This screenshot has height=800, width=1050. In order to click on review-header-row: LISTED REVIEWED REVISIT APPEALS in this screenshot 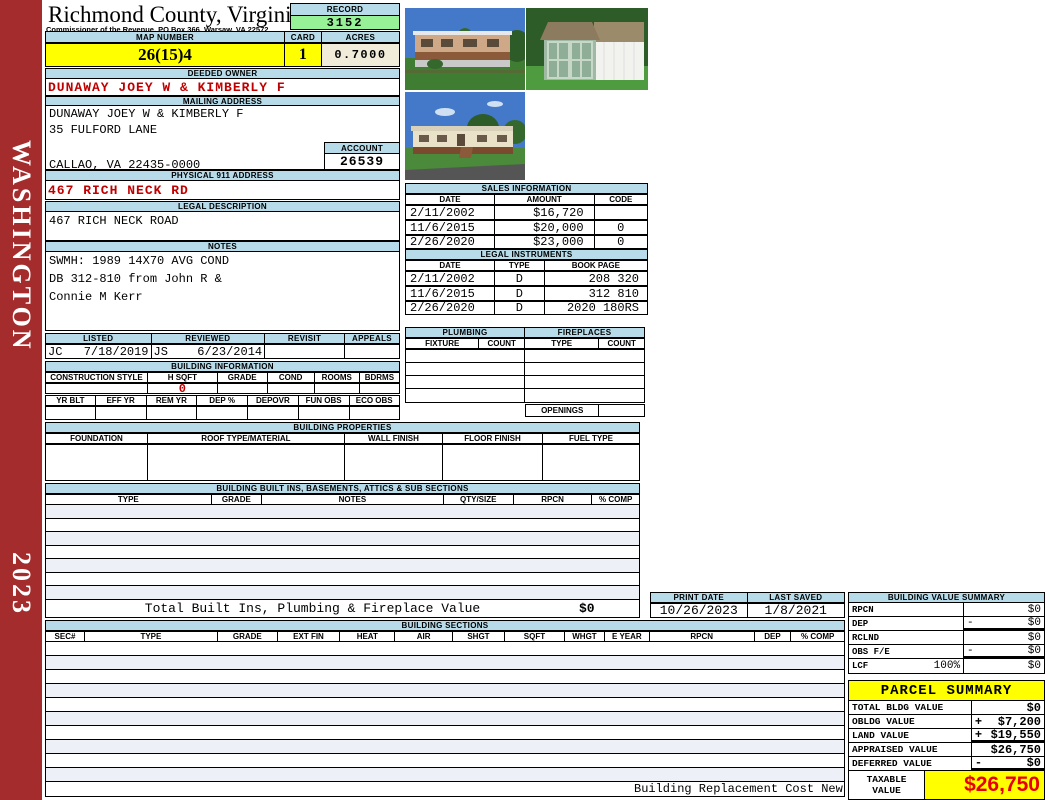, I will do `click(222, 338)`.